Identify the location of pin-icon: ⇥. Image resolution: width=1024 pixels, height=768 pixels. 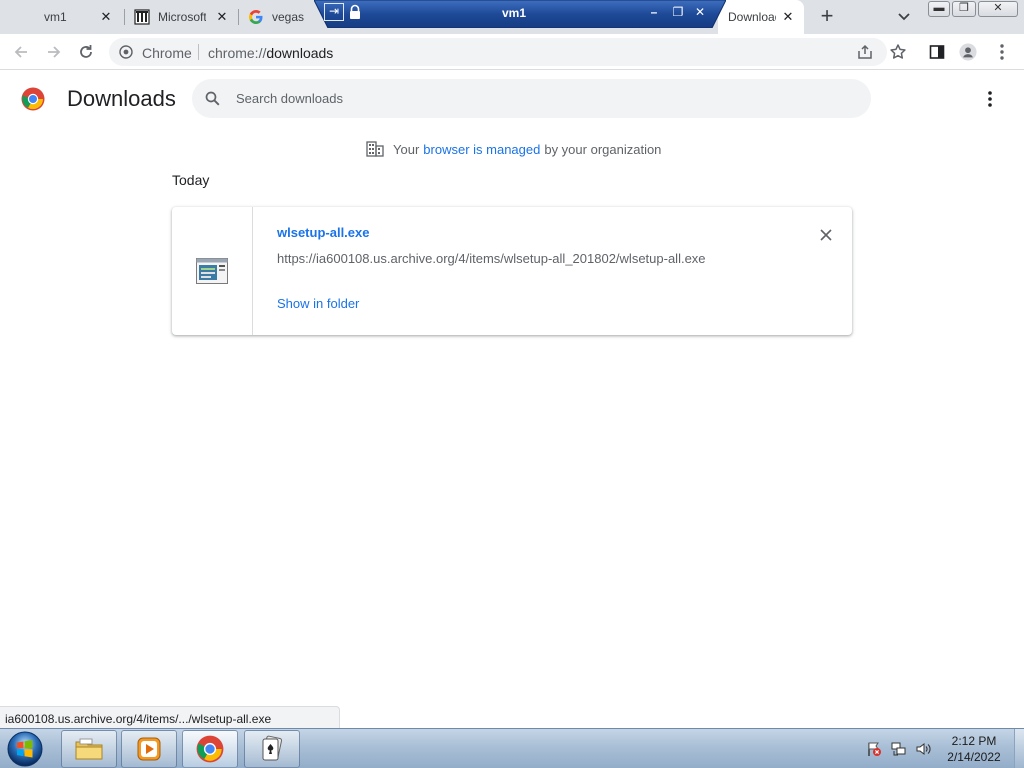
(334, 12).